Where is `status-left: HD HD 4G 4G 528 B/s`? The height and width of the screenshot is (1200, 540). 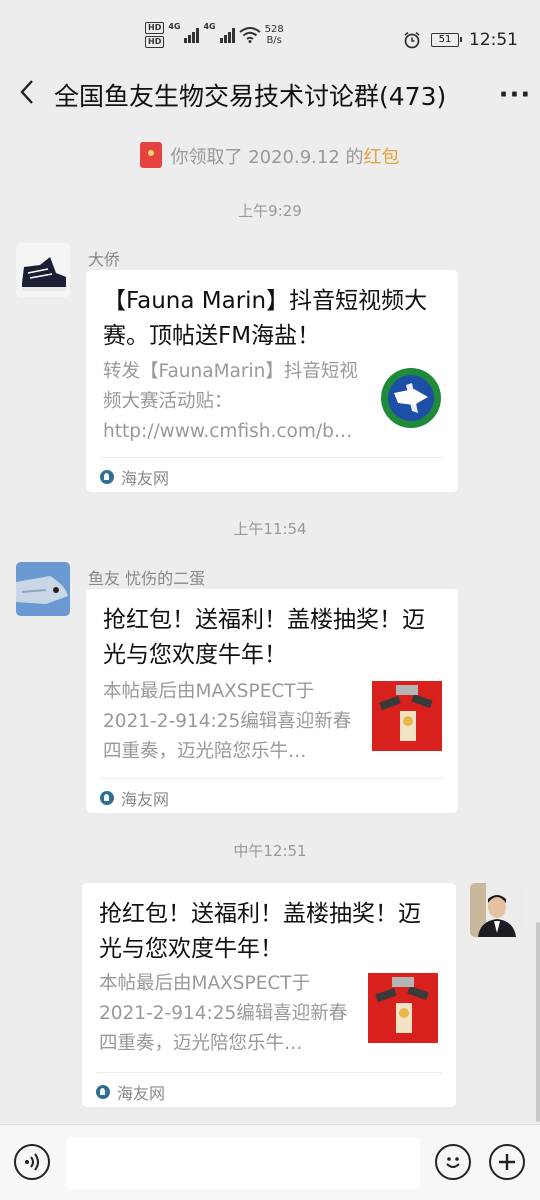
status-left: HD HD 4G 4G 528 B/s is located at coordinates (214, 35).